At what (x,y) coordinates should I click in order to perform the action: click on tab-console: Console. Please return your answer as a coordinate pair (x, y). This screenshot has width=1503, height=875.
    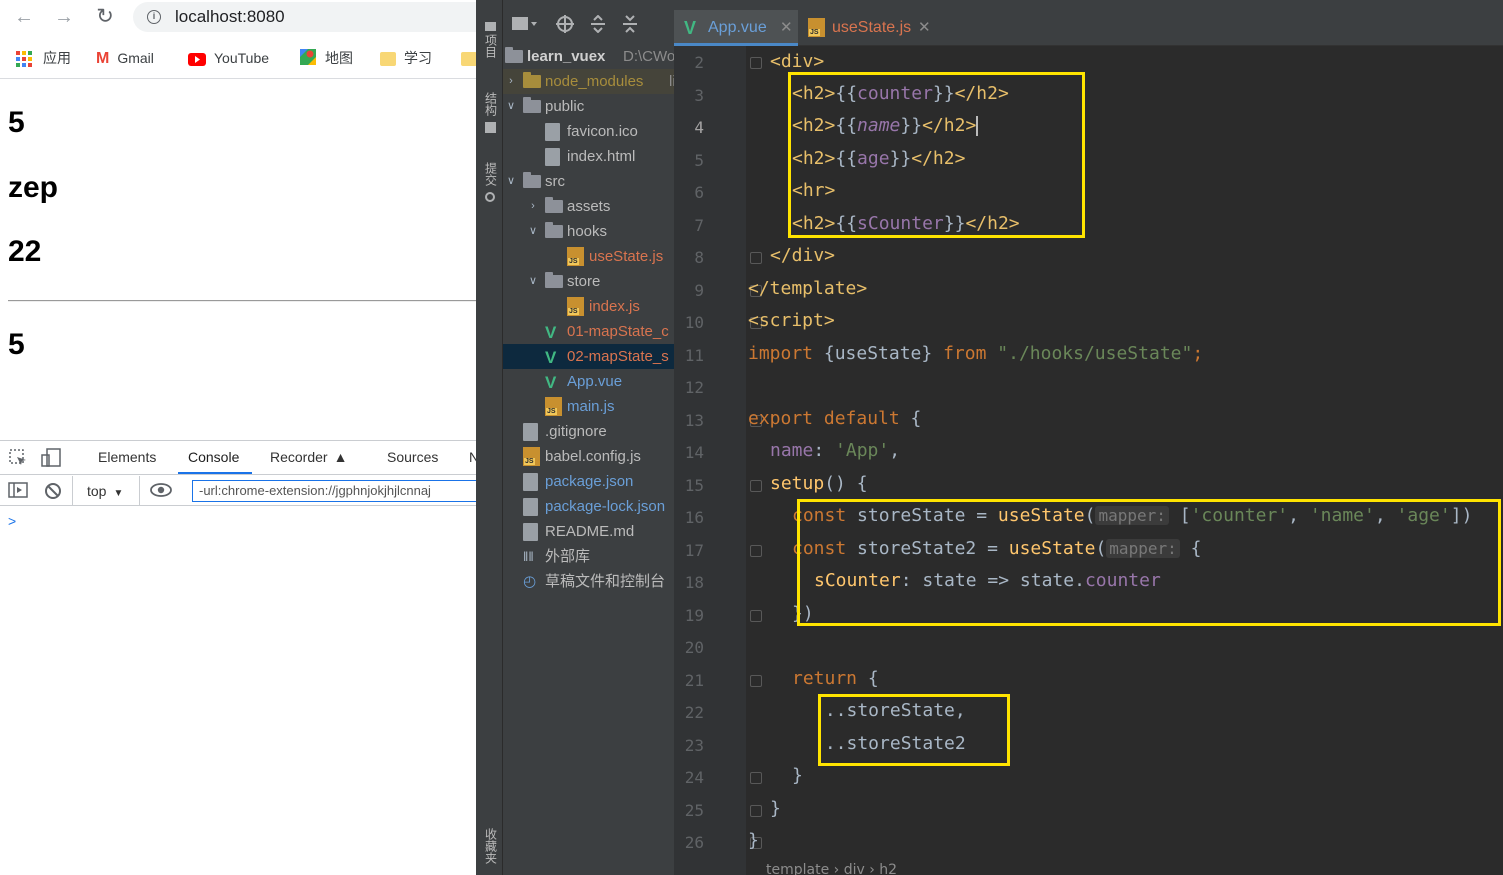
    Looking at the image, I should click on (213, 457).